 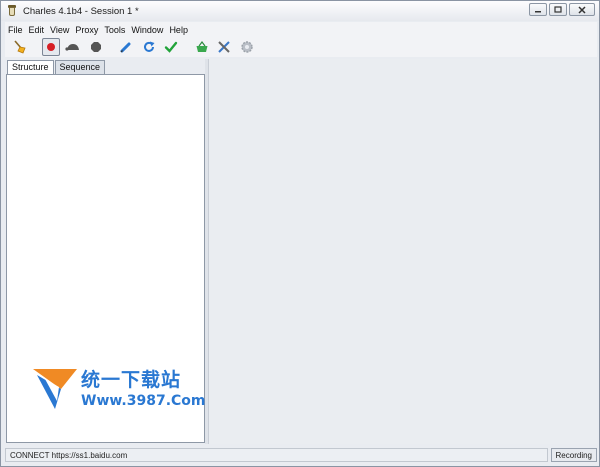 What do you see at coordinates (178, 30) in the screenshot?
I see `menu-help: Help` at bounding box center [178, 30].